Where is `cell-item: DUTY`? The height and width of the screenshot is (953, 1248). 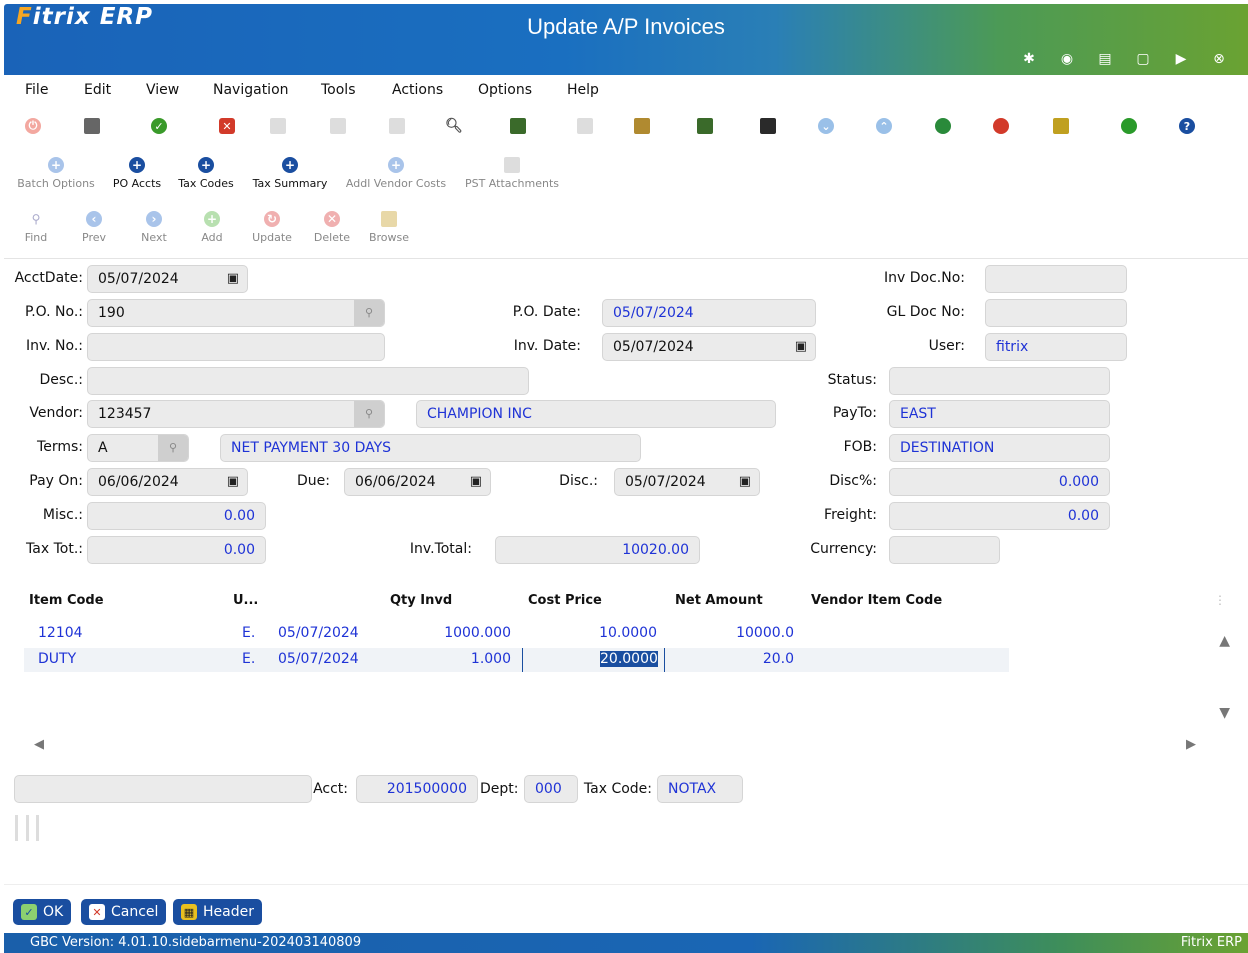 cell-item: DUTY is located at coordinates (57, 659).